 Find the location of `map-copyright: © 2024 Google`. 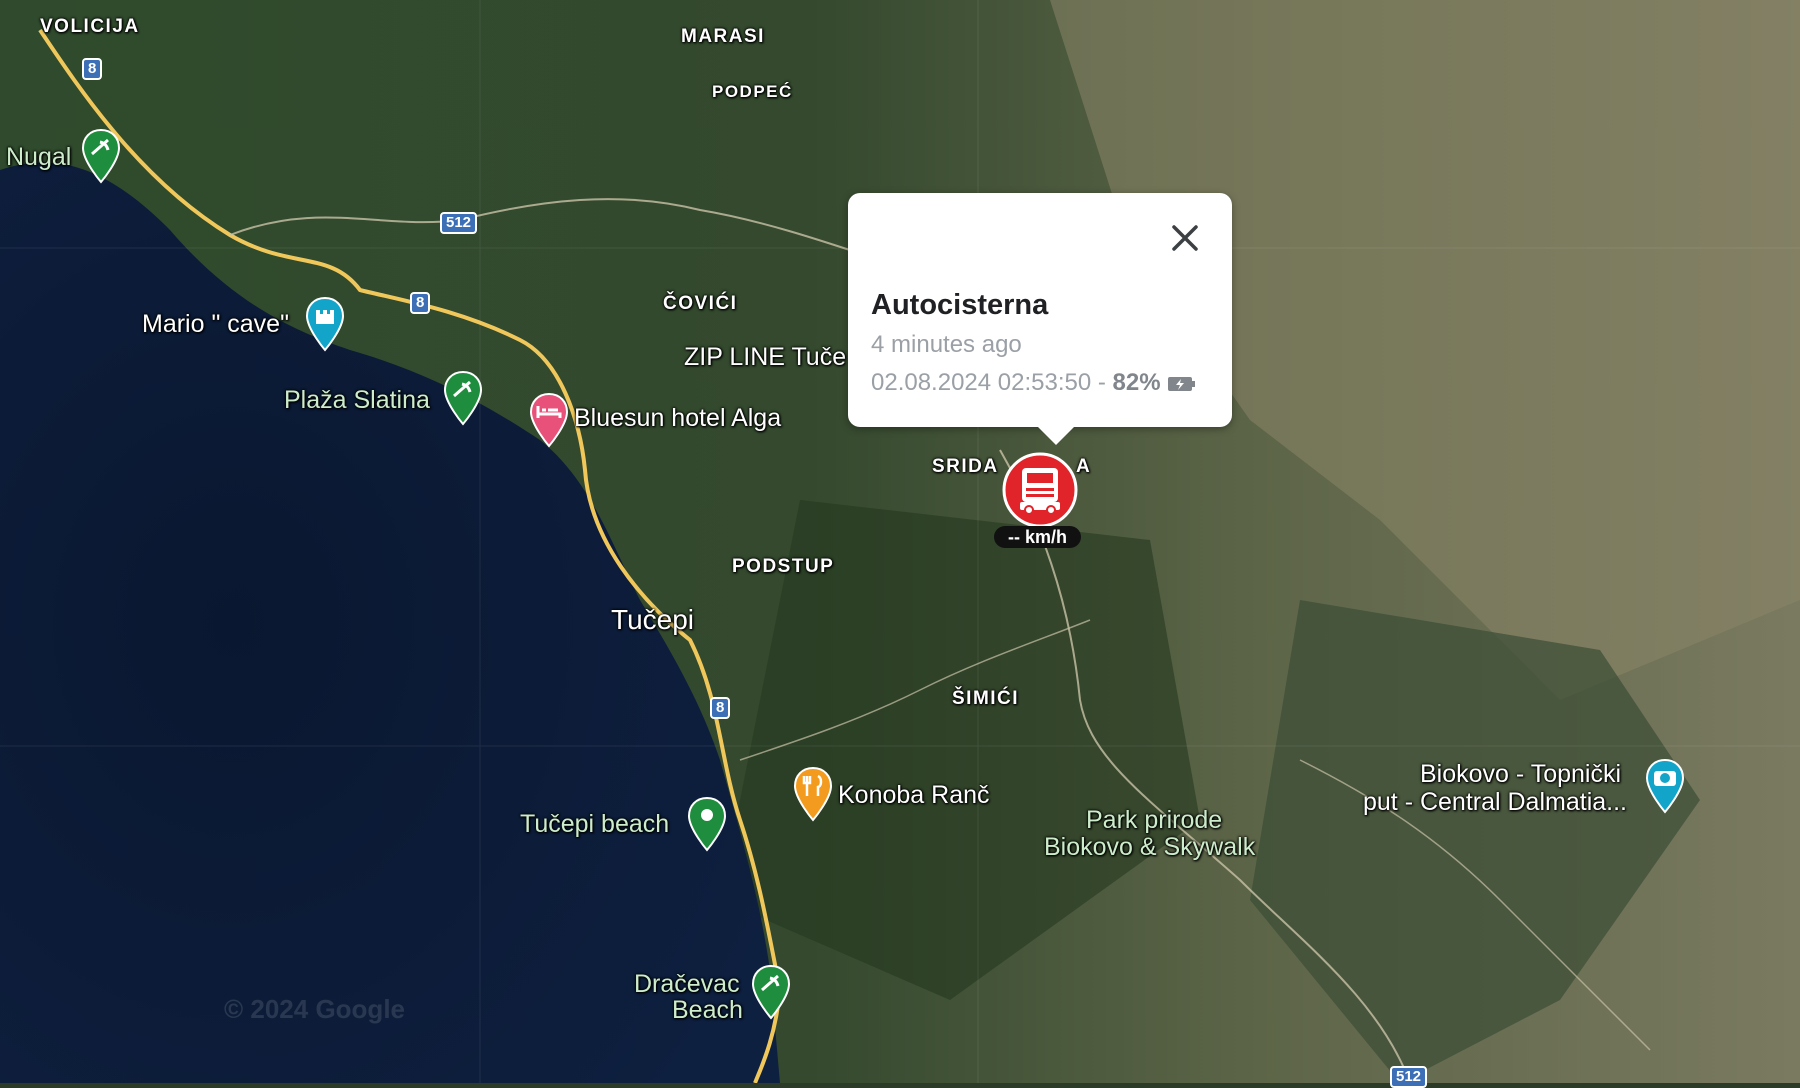

map-copyright: © 2024 Google is located at coordinates (314, 1009).